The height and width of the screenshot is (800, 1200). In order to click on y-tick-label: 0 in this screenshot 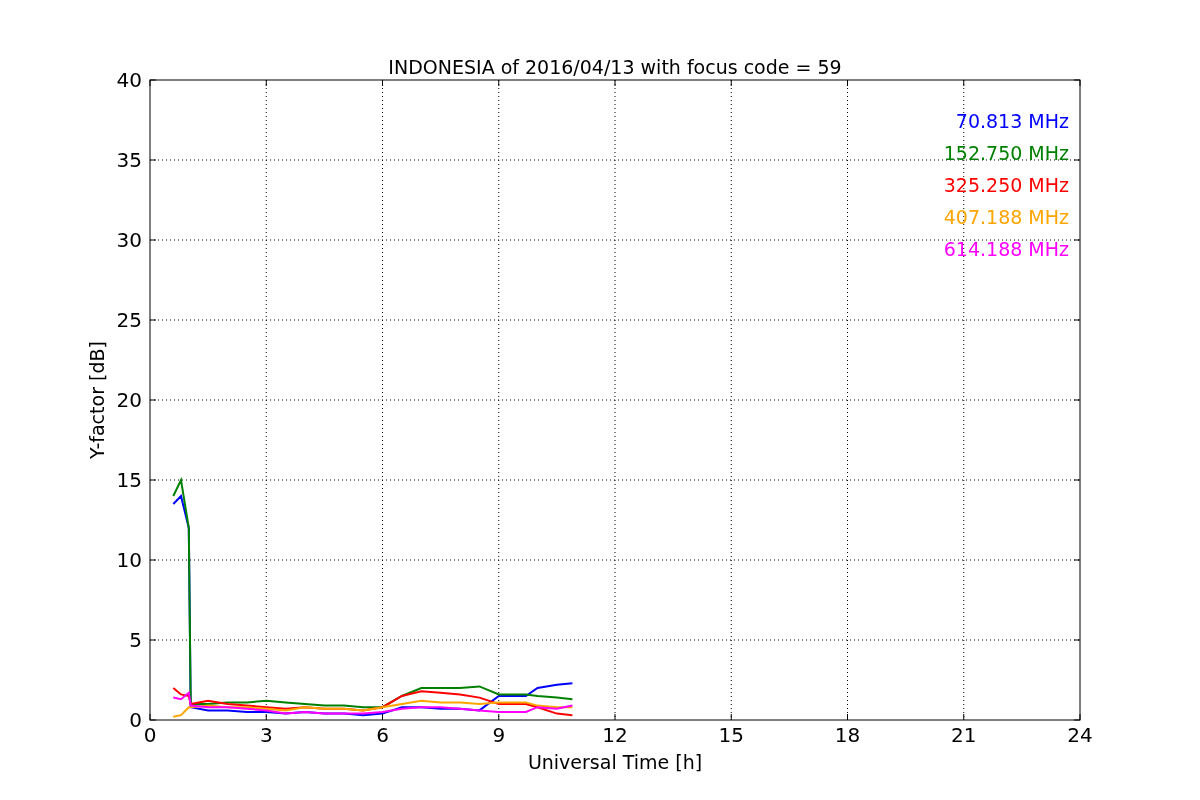, I will do `click(135, 720)`.